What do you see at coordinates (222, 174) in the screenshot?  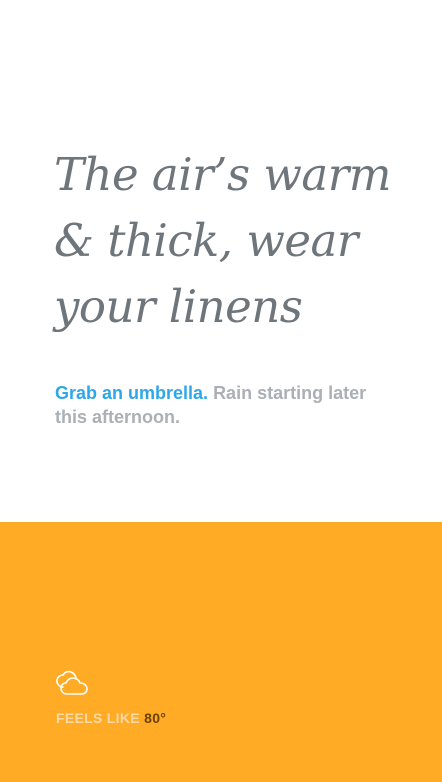 I see `headline-line-1: The air’s warm` at bounding box center [222, 174].